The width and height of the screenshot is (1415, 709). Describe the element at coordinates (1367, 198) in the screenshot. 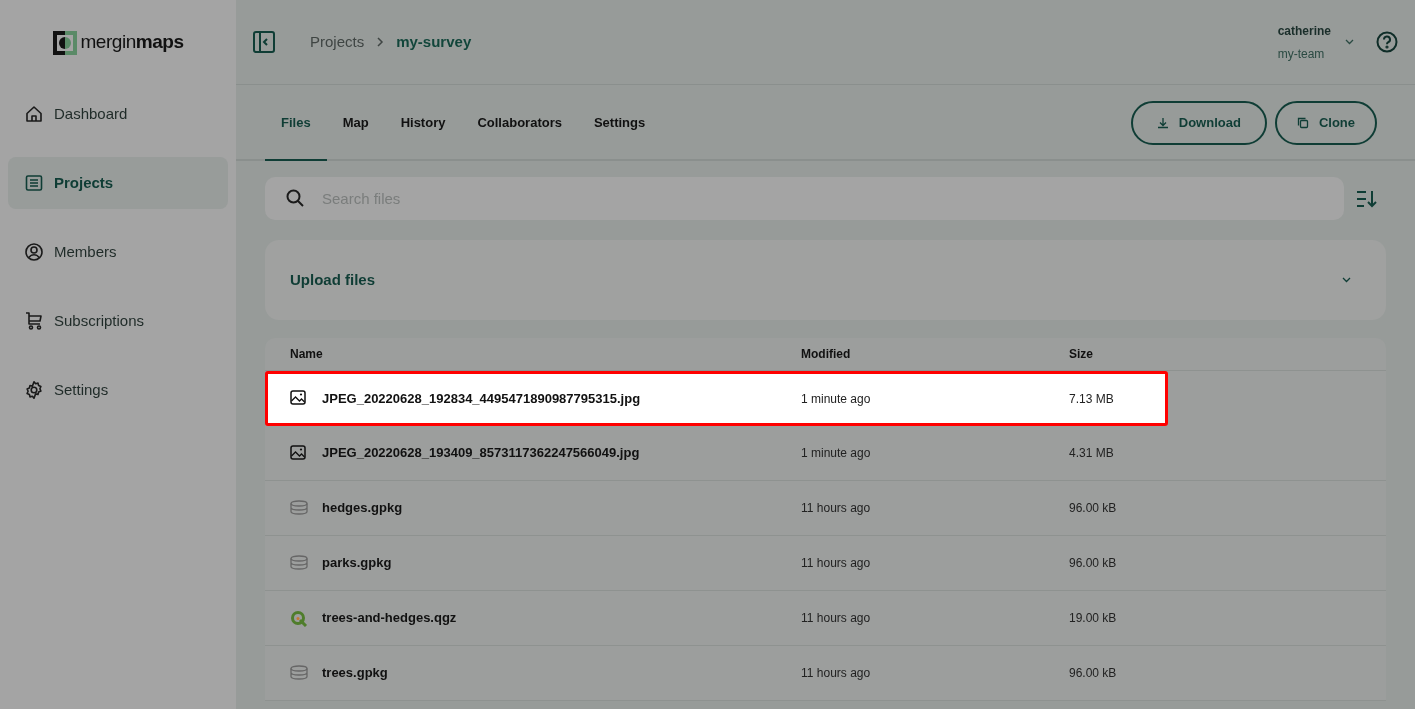

I see `sort-icon` at that location.